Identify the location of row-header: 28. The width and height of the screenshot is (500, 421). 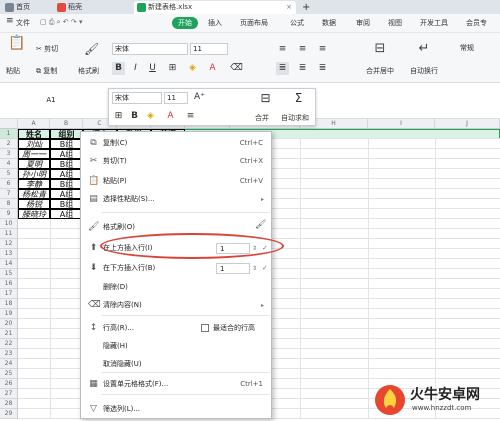
(9, 404).